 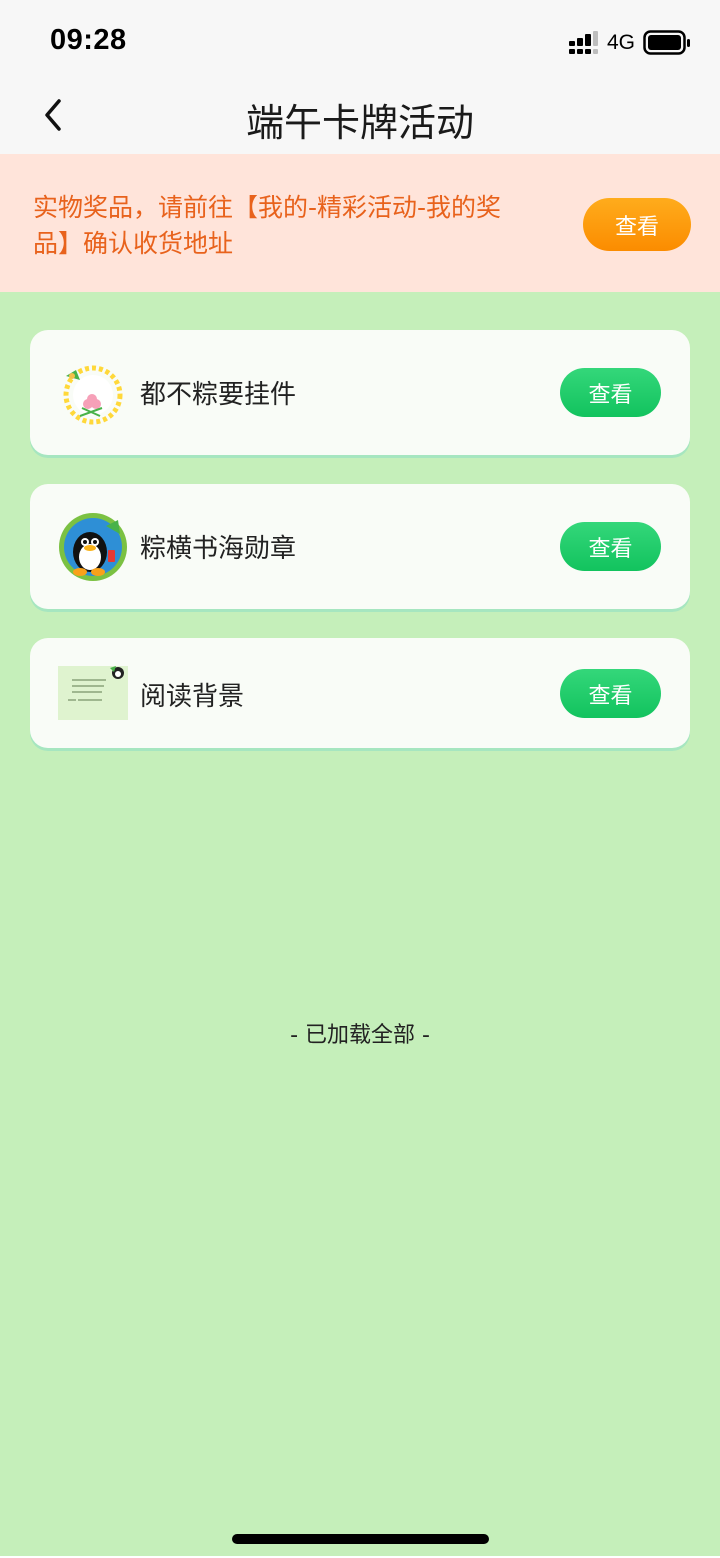 What do you see at coordinates (610, 693) in the screenshot?
I see `view-background-button: 查看` at bounding box center [610, 693].